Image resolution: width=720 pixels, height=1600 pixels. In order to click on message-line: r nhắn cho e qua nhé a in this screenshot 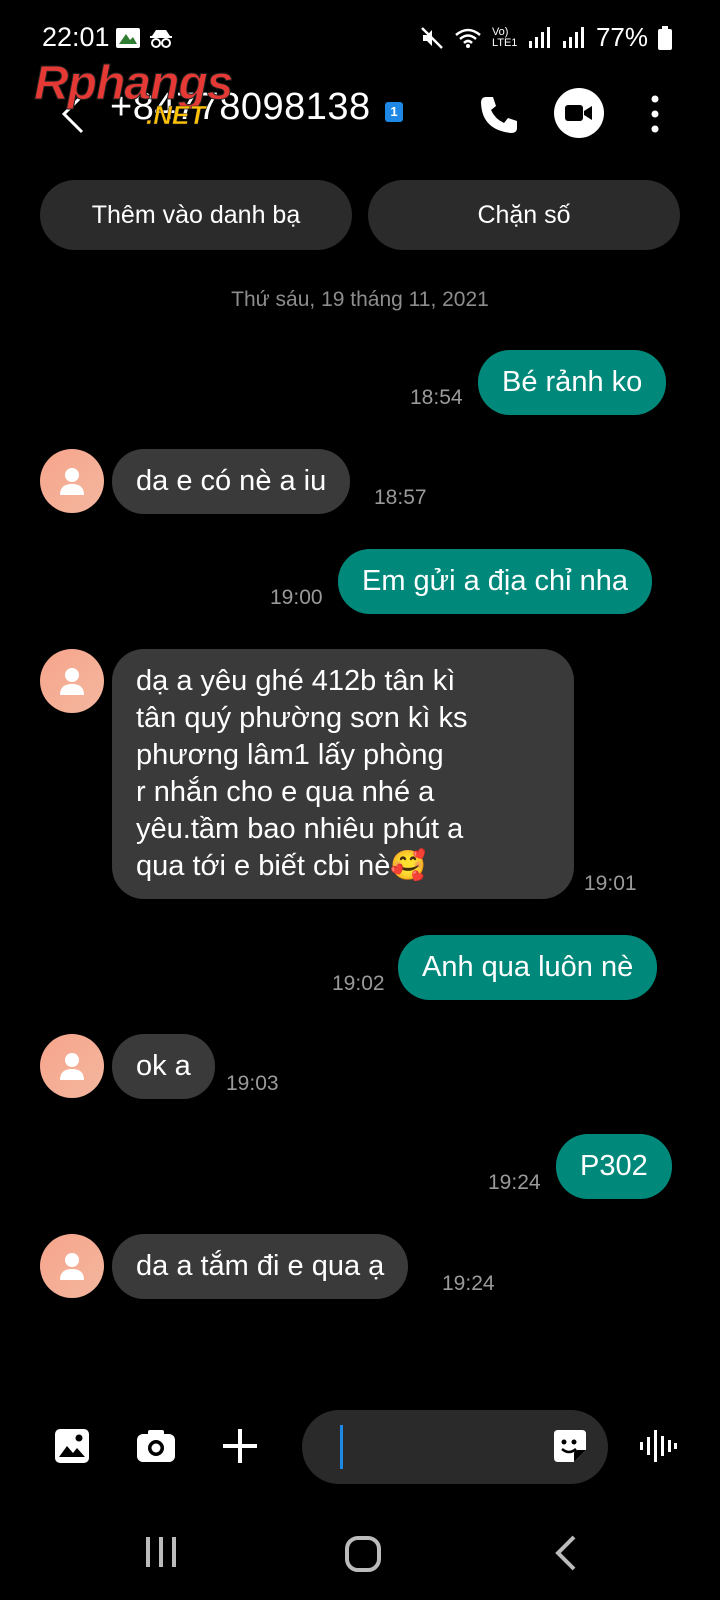, I will do `click(285, 792)`.